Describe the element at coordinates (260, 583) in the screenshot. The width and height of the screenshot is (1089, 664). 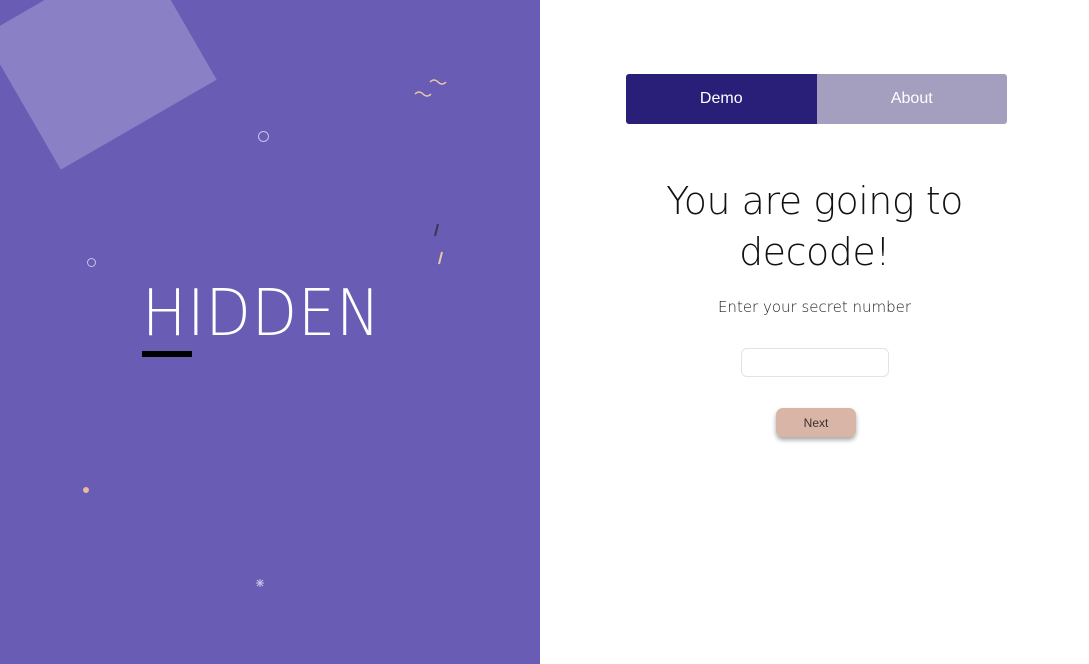
I see `sparkle-icon` at that location.